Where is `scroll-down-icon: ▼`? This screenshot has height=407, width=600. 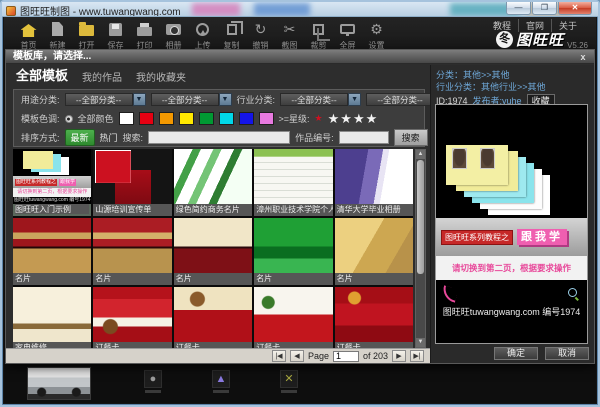
scroll-down-icon: ▼ is located at coordinates (420, 342).